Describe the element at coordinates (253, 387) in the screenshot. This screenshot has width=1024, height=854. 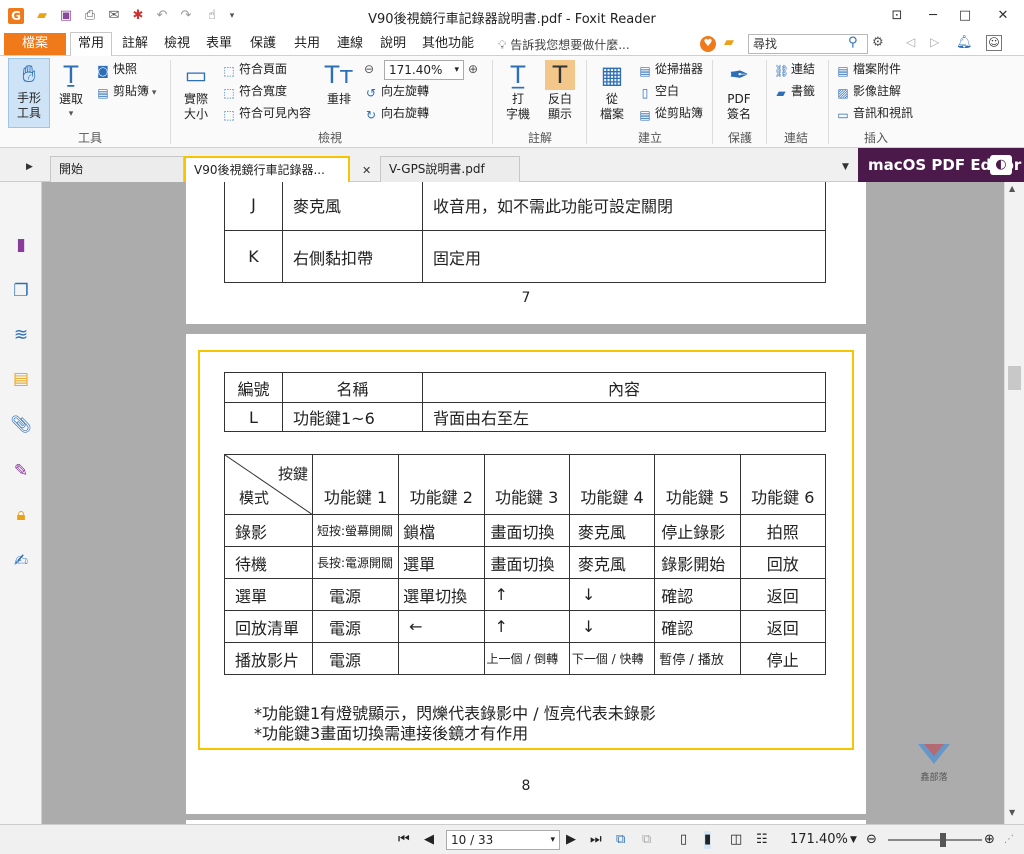
I see `header-id: 編號` at that location.